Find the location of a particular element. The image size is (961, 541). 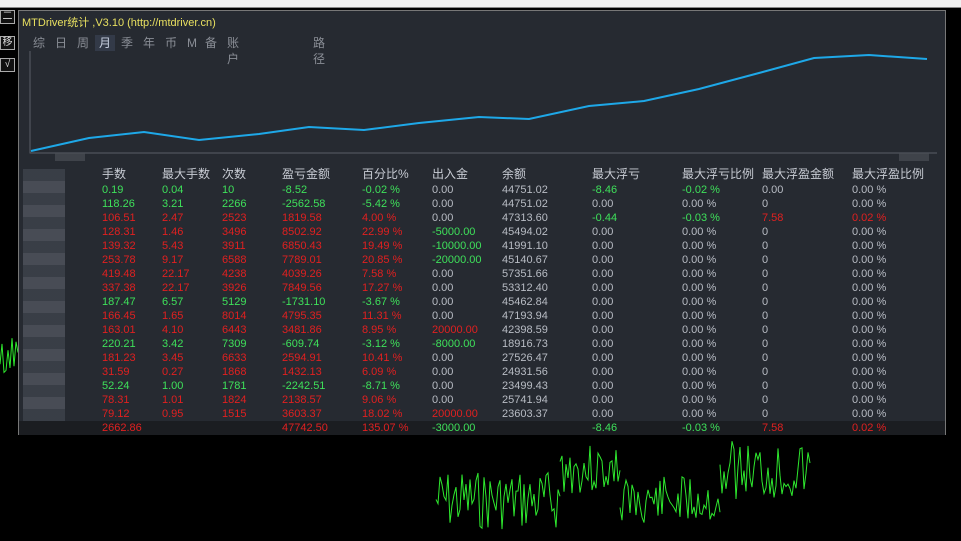

tab-3: 月 is located at coordinates (105, 43).